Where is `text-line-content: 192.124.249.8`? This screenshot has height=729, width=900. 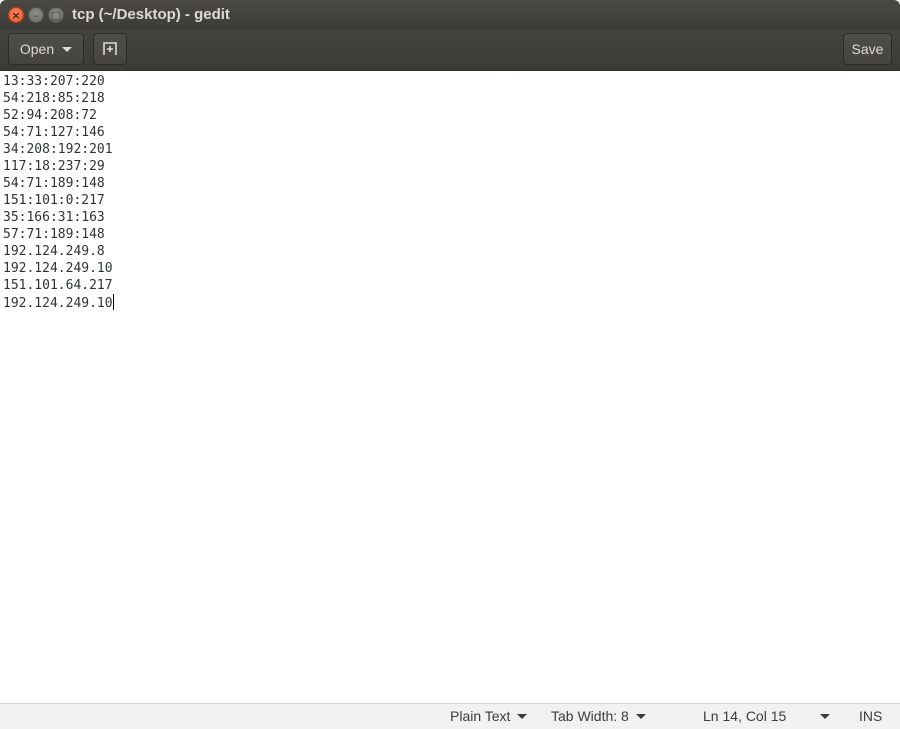 text-line-content: 192.124.249.8 is located at coordinates (54, 251).